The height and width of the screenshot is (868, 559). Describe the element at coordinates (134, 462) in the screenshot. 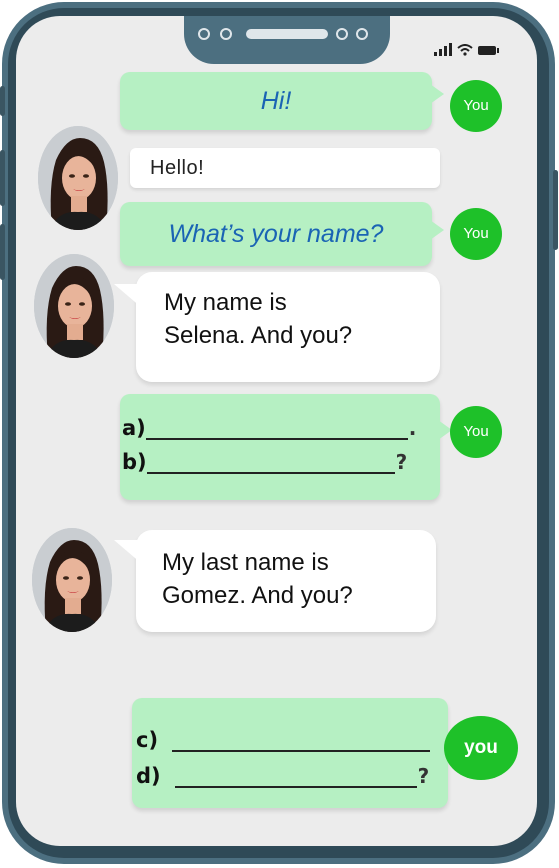

I see `answer-label: b)` at that location.